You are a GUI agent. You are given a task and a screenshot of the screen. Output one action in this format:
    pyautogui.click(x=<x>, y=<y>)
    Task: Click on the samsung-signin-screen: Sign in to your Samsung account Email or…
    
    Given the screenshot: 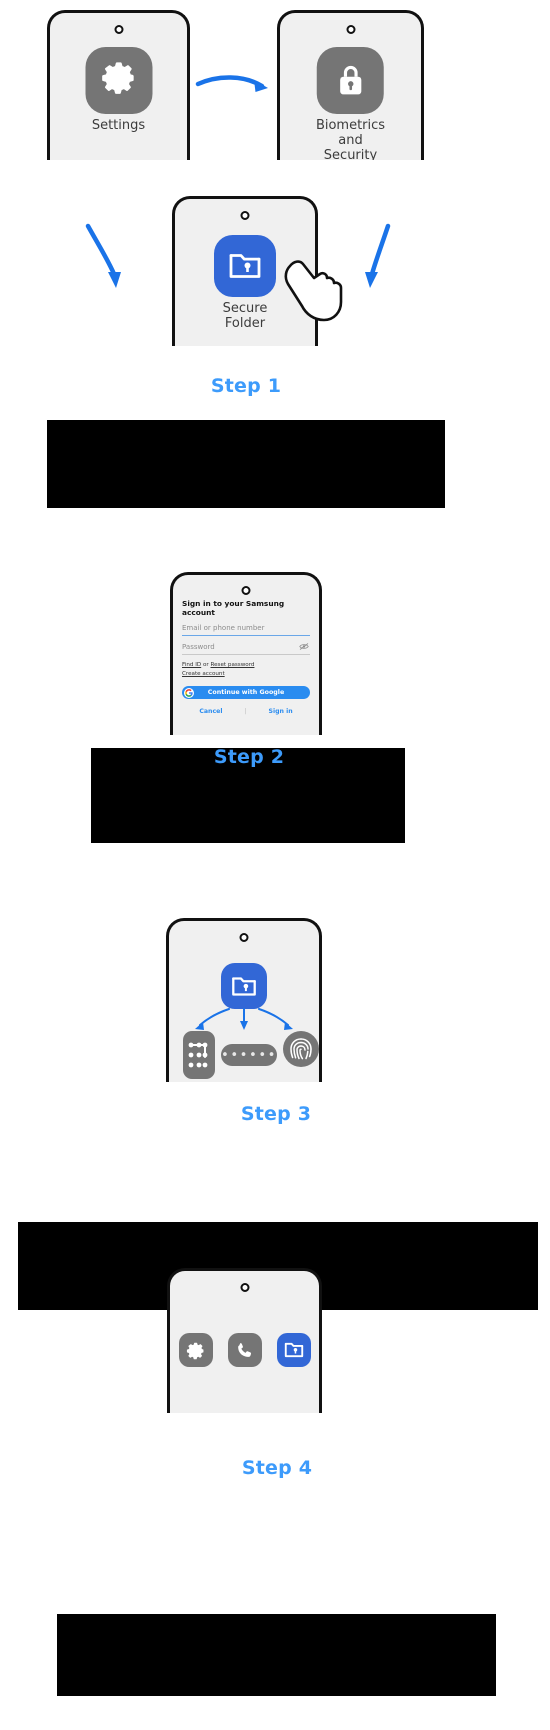 What is the action you would take?
    pyautogui.click(x=246, y=655)
    